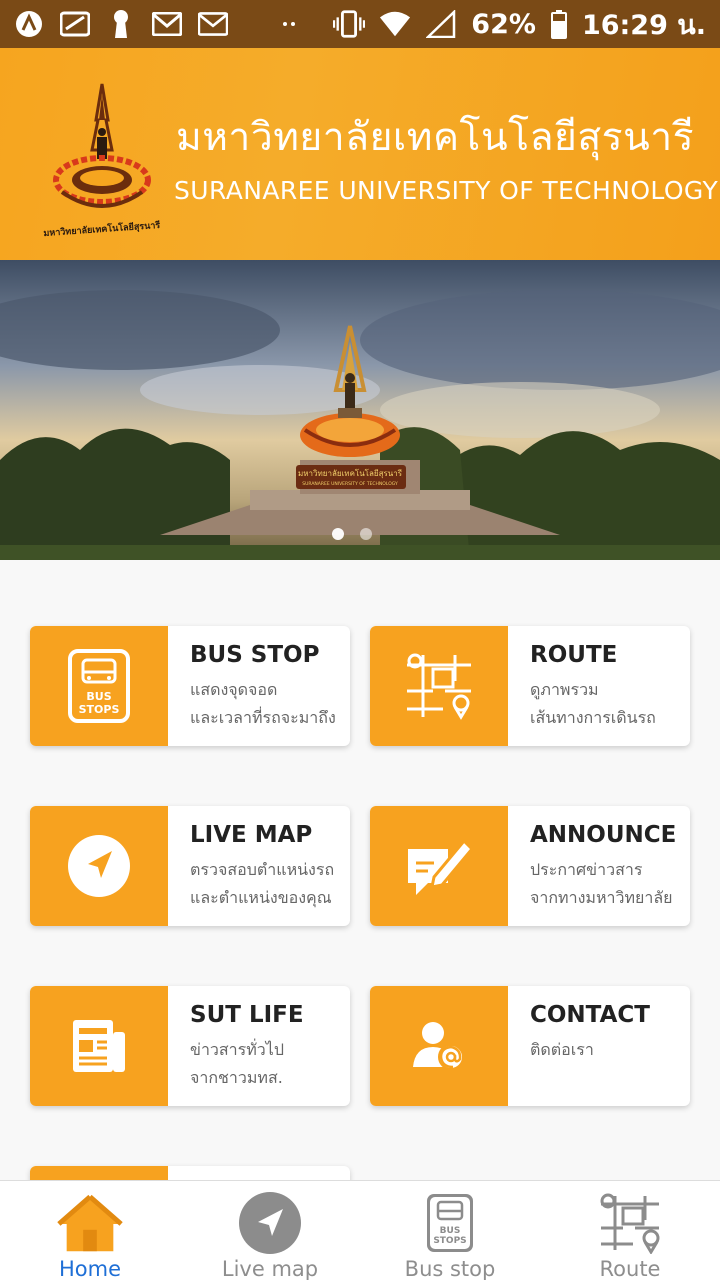  I want to click on university-name-thai: มหาวิทยาลัยเทคโนโลยีสุรนารี, so click(435, 137).